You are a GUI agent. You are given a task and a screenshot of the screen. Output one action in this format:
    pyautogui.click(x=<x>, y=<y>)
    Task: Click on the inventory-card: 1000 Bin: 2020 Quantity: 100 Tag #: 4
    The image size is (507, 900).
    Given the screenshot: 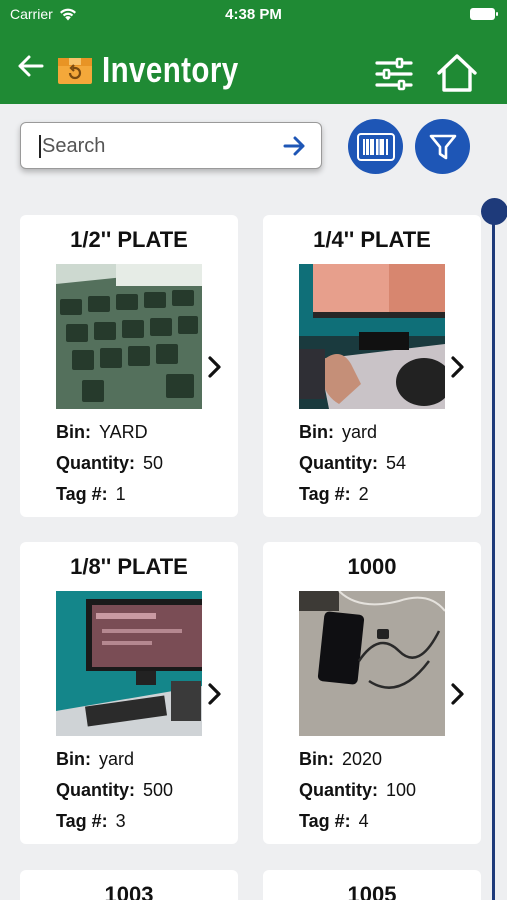 What is the action you would take?
    pyautogui.click(x=372, y=693)
    